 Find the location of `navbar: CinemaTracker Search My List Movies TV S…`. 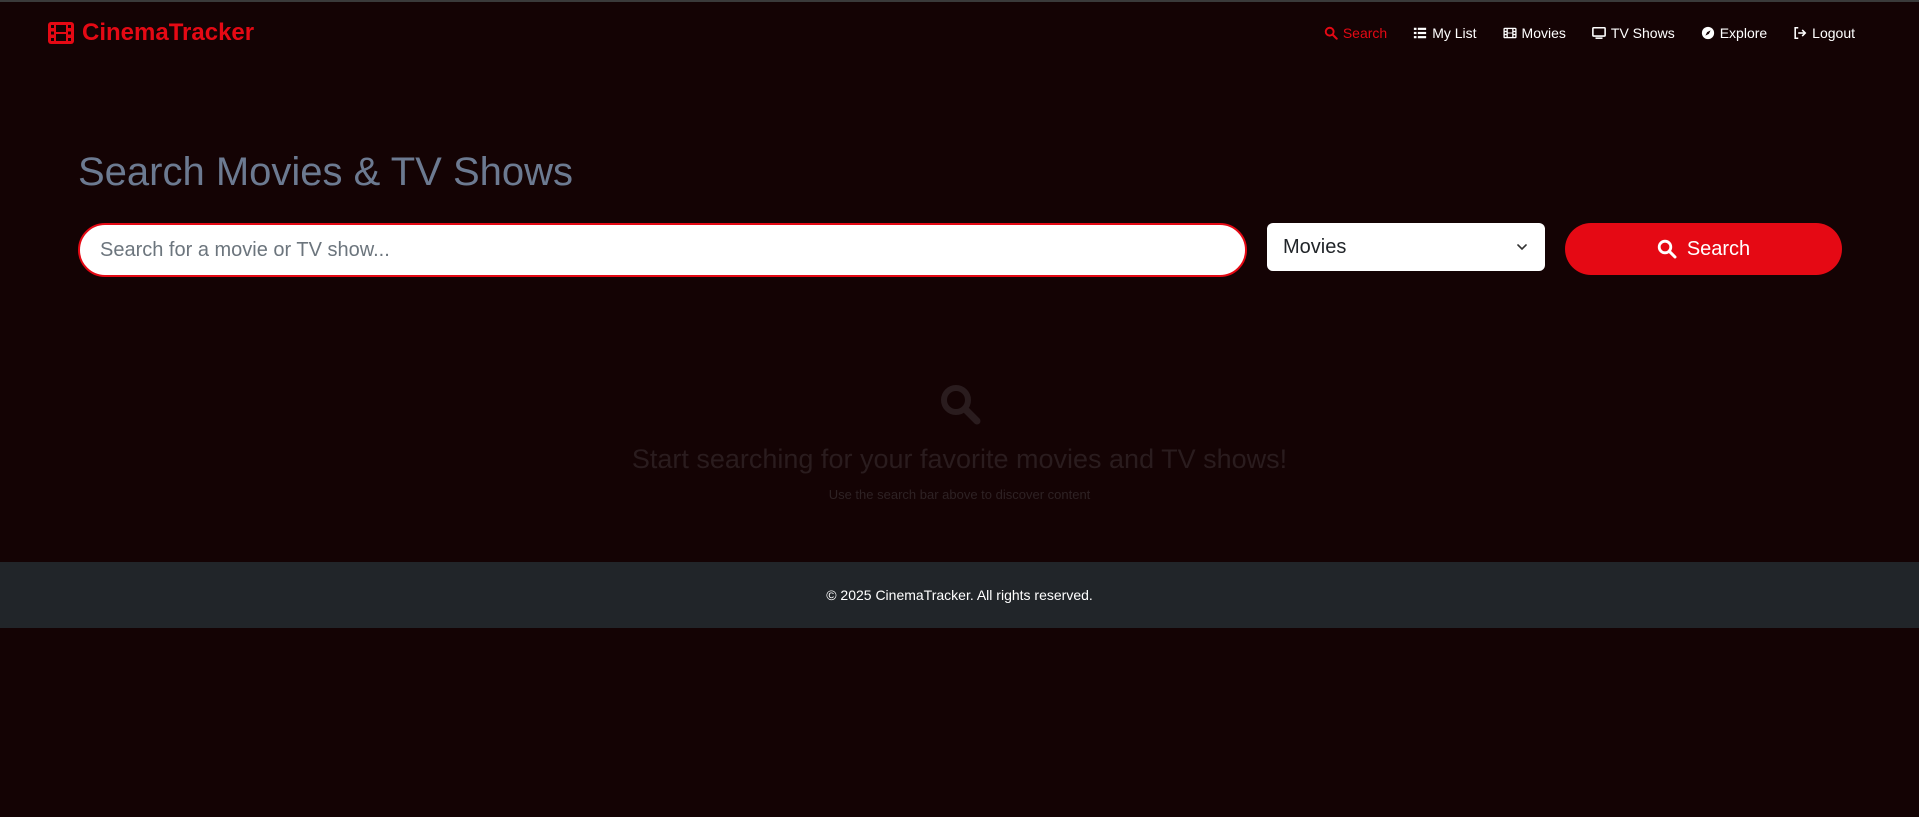

navbar: CinemaTracker Search My List Movies TV S… is located at coordinates (959, 33).